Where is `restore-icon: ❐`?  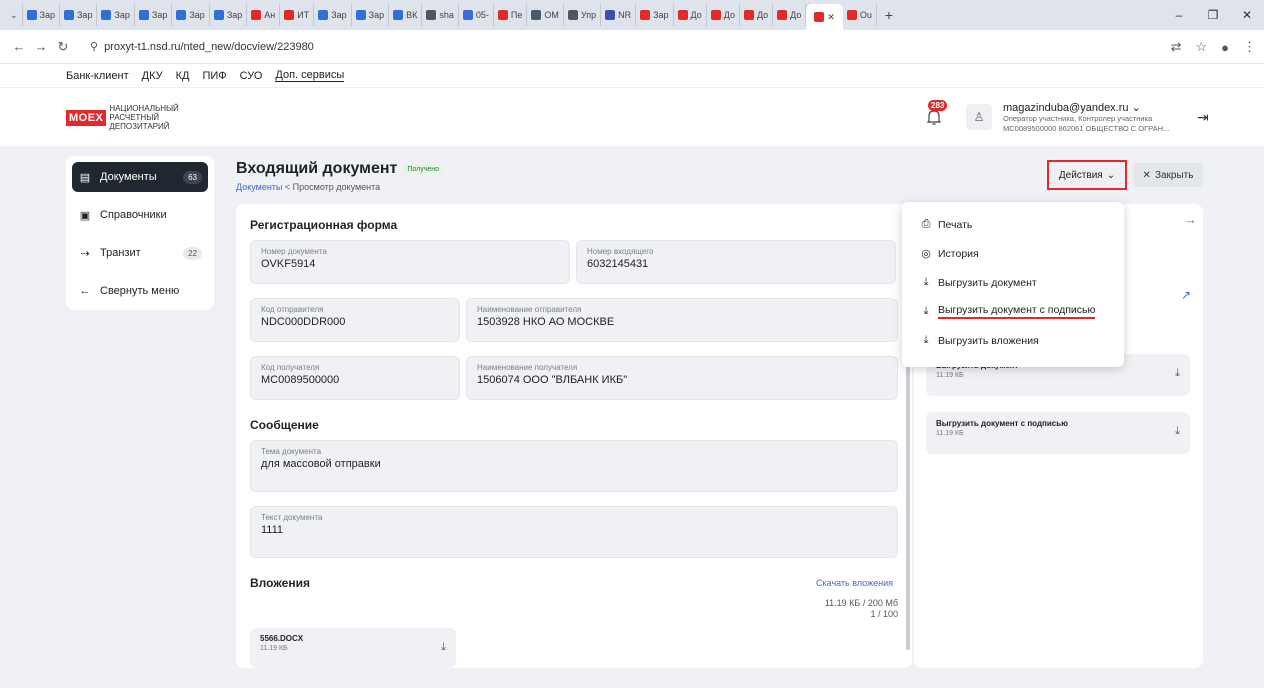
restore-icon: ❐ is located at coordinates (1213, 15).